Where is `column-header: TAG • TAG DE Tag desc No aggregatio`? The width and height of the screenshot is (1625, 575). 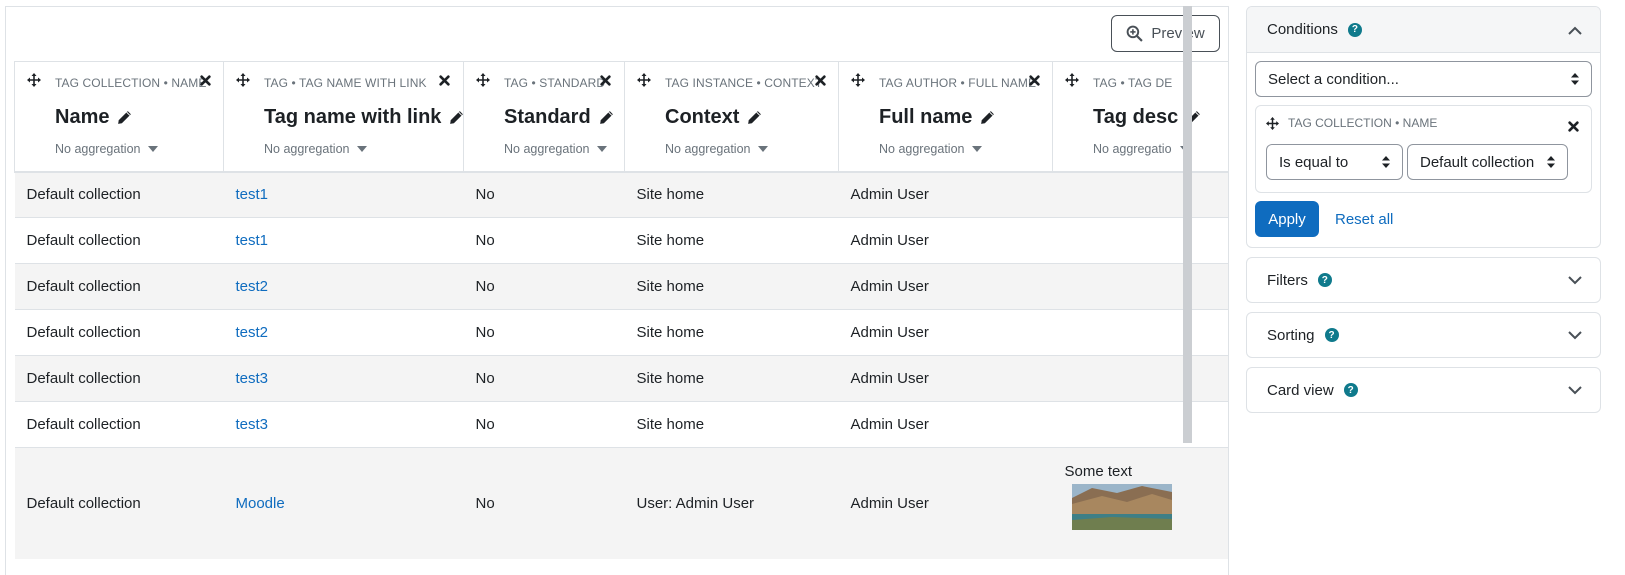 column-header: TAG • TAG DE Tag desc No aggregatio is located at coordinates (1140, 117).